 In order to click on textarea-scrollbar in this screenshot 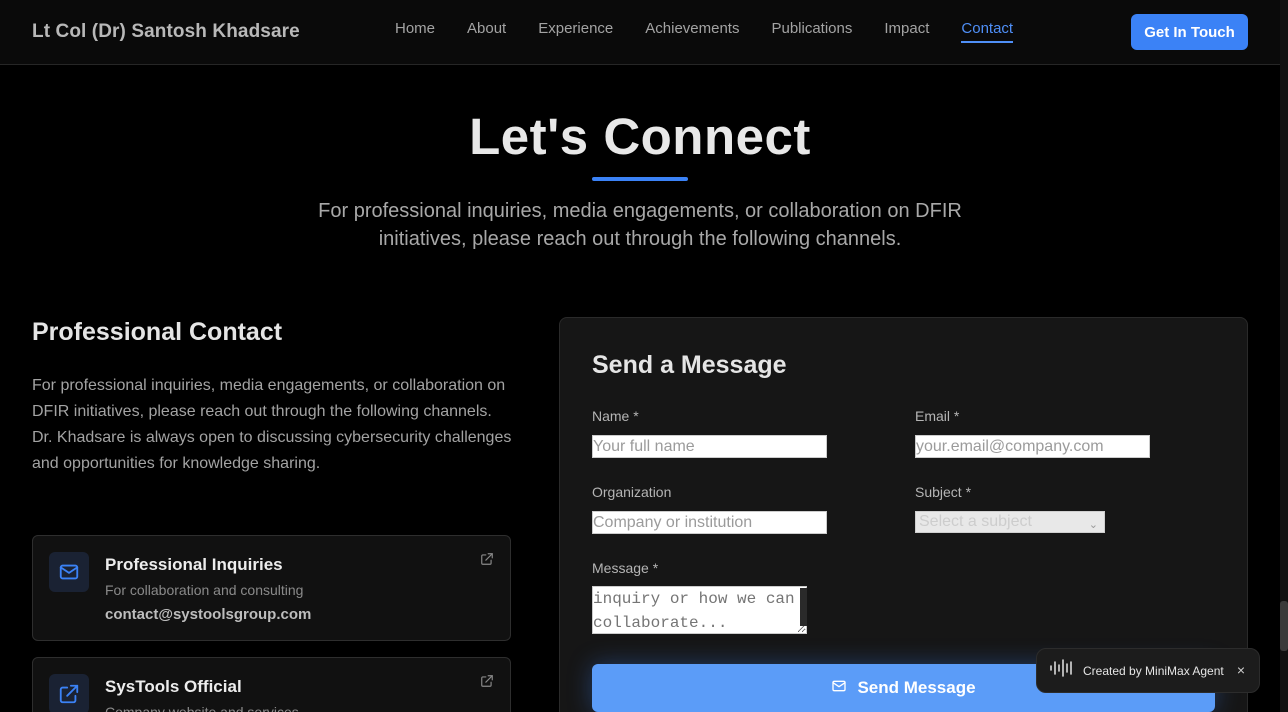, I will do `click(803, 607)`.